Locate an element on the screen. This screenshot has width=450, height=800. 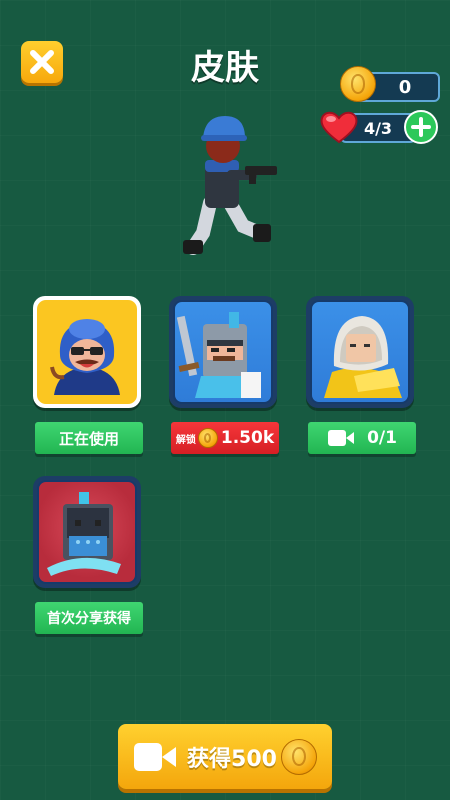
lives-count: 4/3 is located at coordinates (378, 128).